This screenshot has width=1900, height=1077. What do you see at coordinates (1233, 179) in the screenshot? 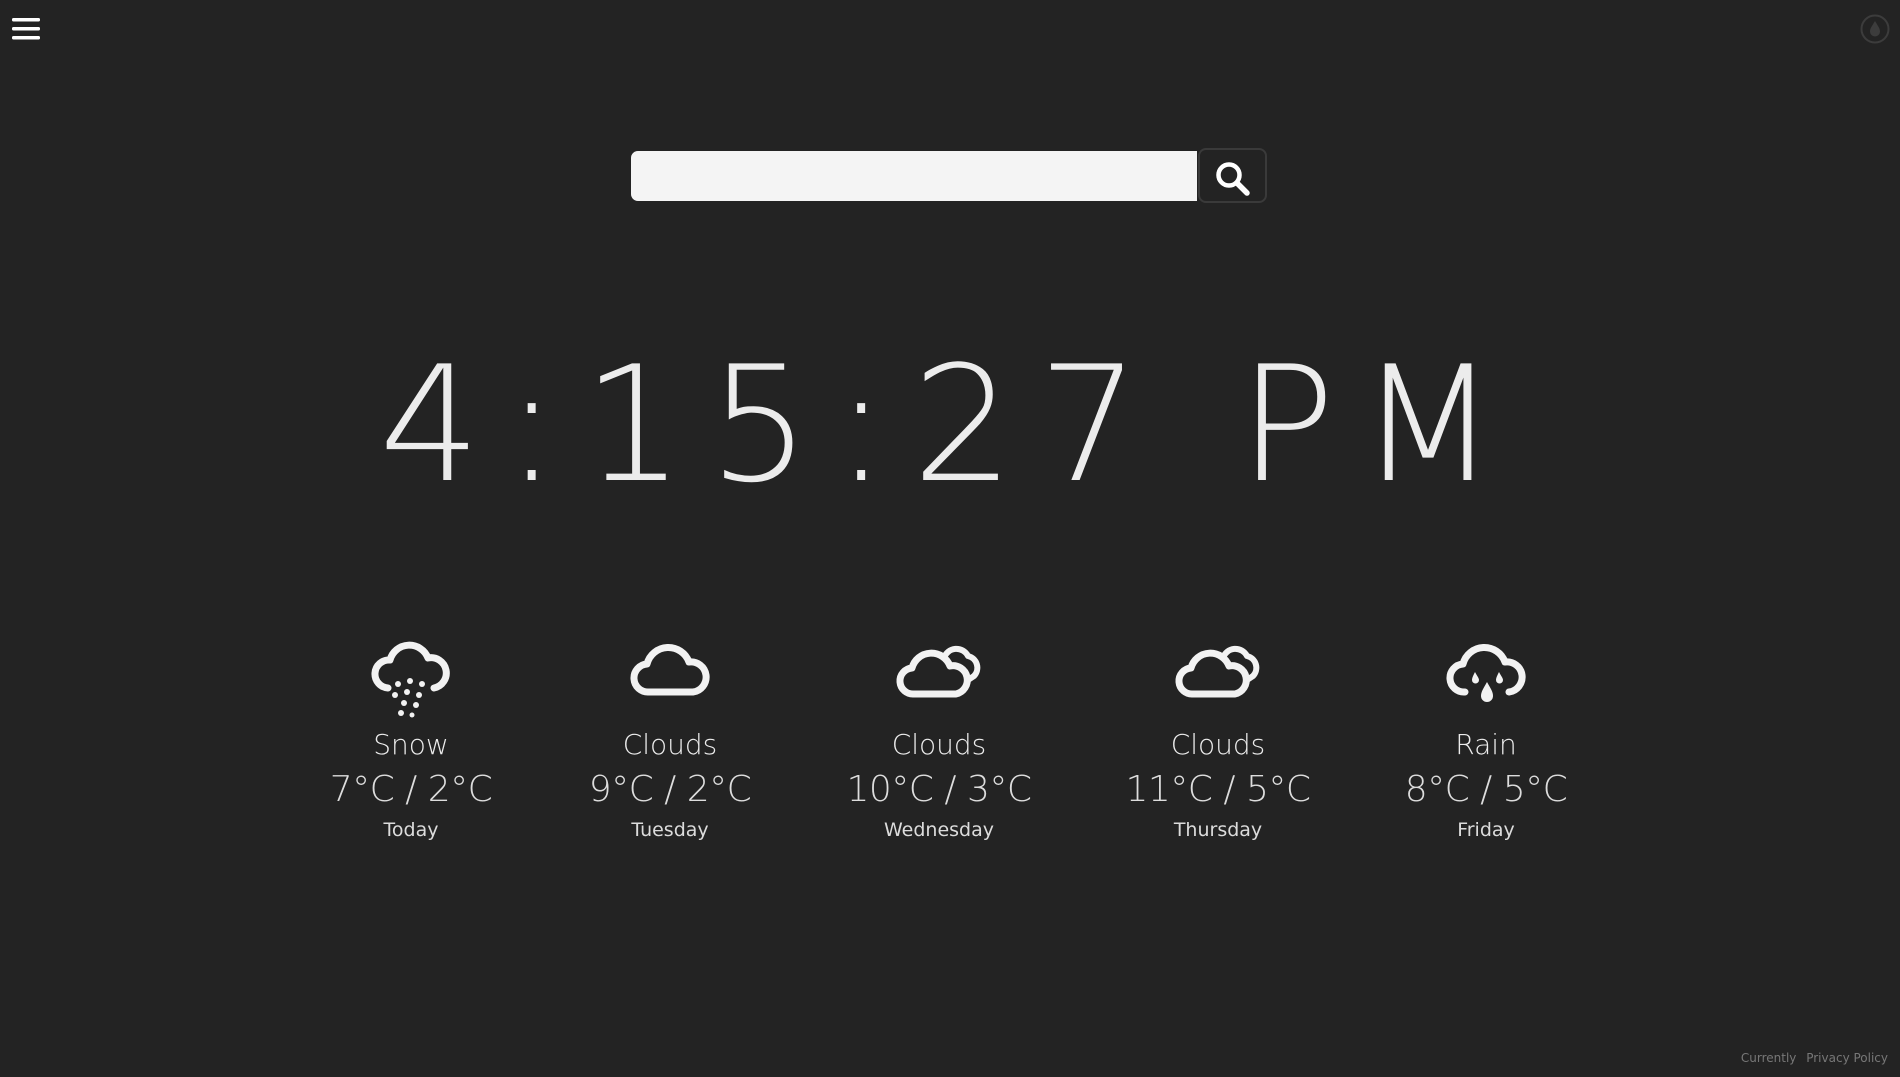
I see `search-icon` at bounding box center [1233, 179].